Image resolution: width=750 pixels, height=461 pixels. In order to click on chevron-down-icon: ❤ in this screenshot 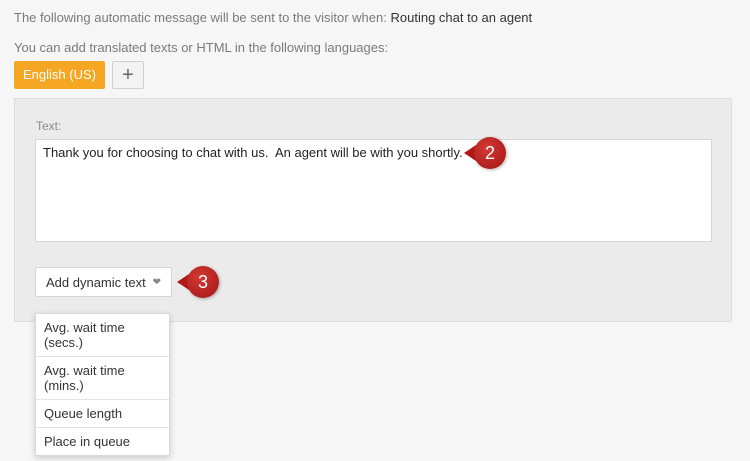, I will do `click(156, 282)`.